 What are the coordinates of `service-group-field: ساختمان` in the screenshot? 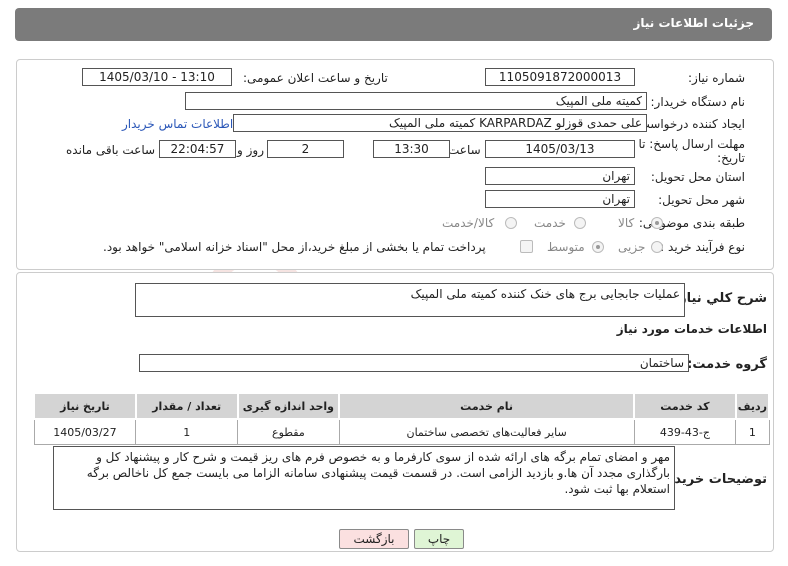 It's located at (414, 363).